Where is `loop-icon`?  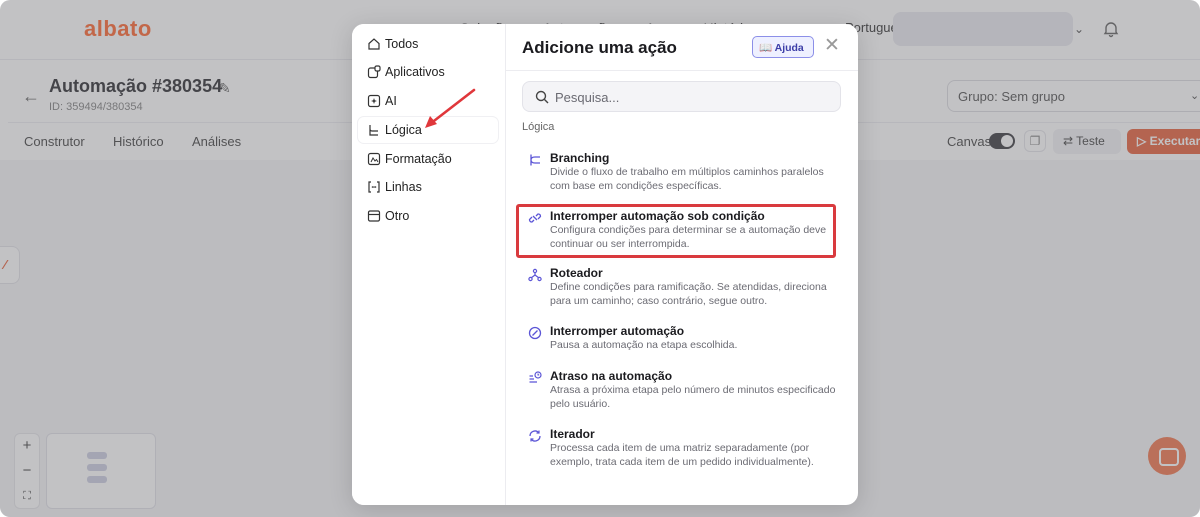
loop-icon is located at coordinates (535, 436).